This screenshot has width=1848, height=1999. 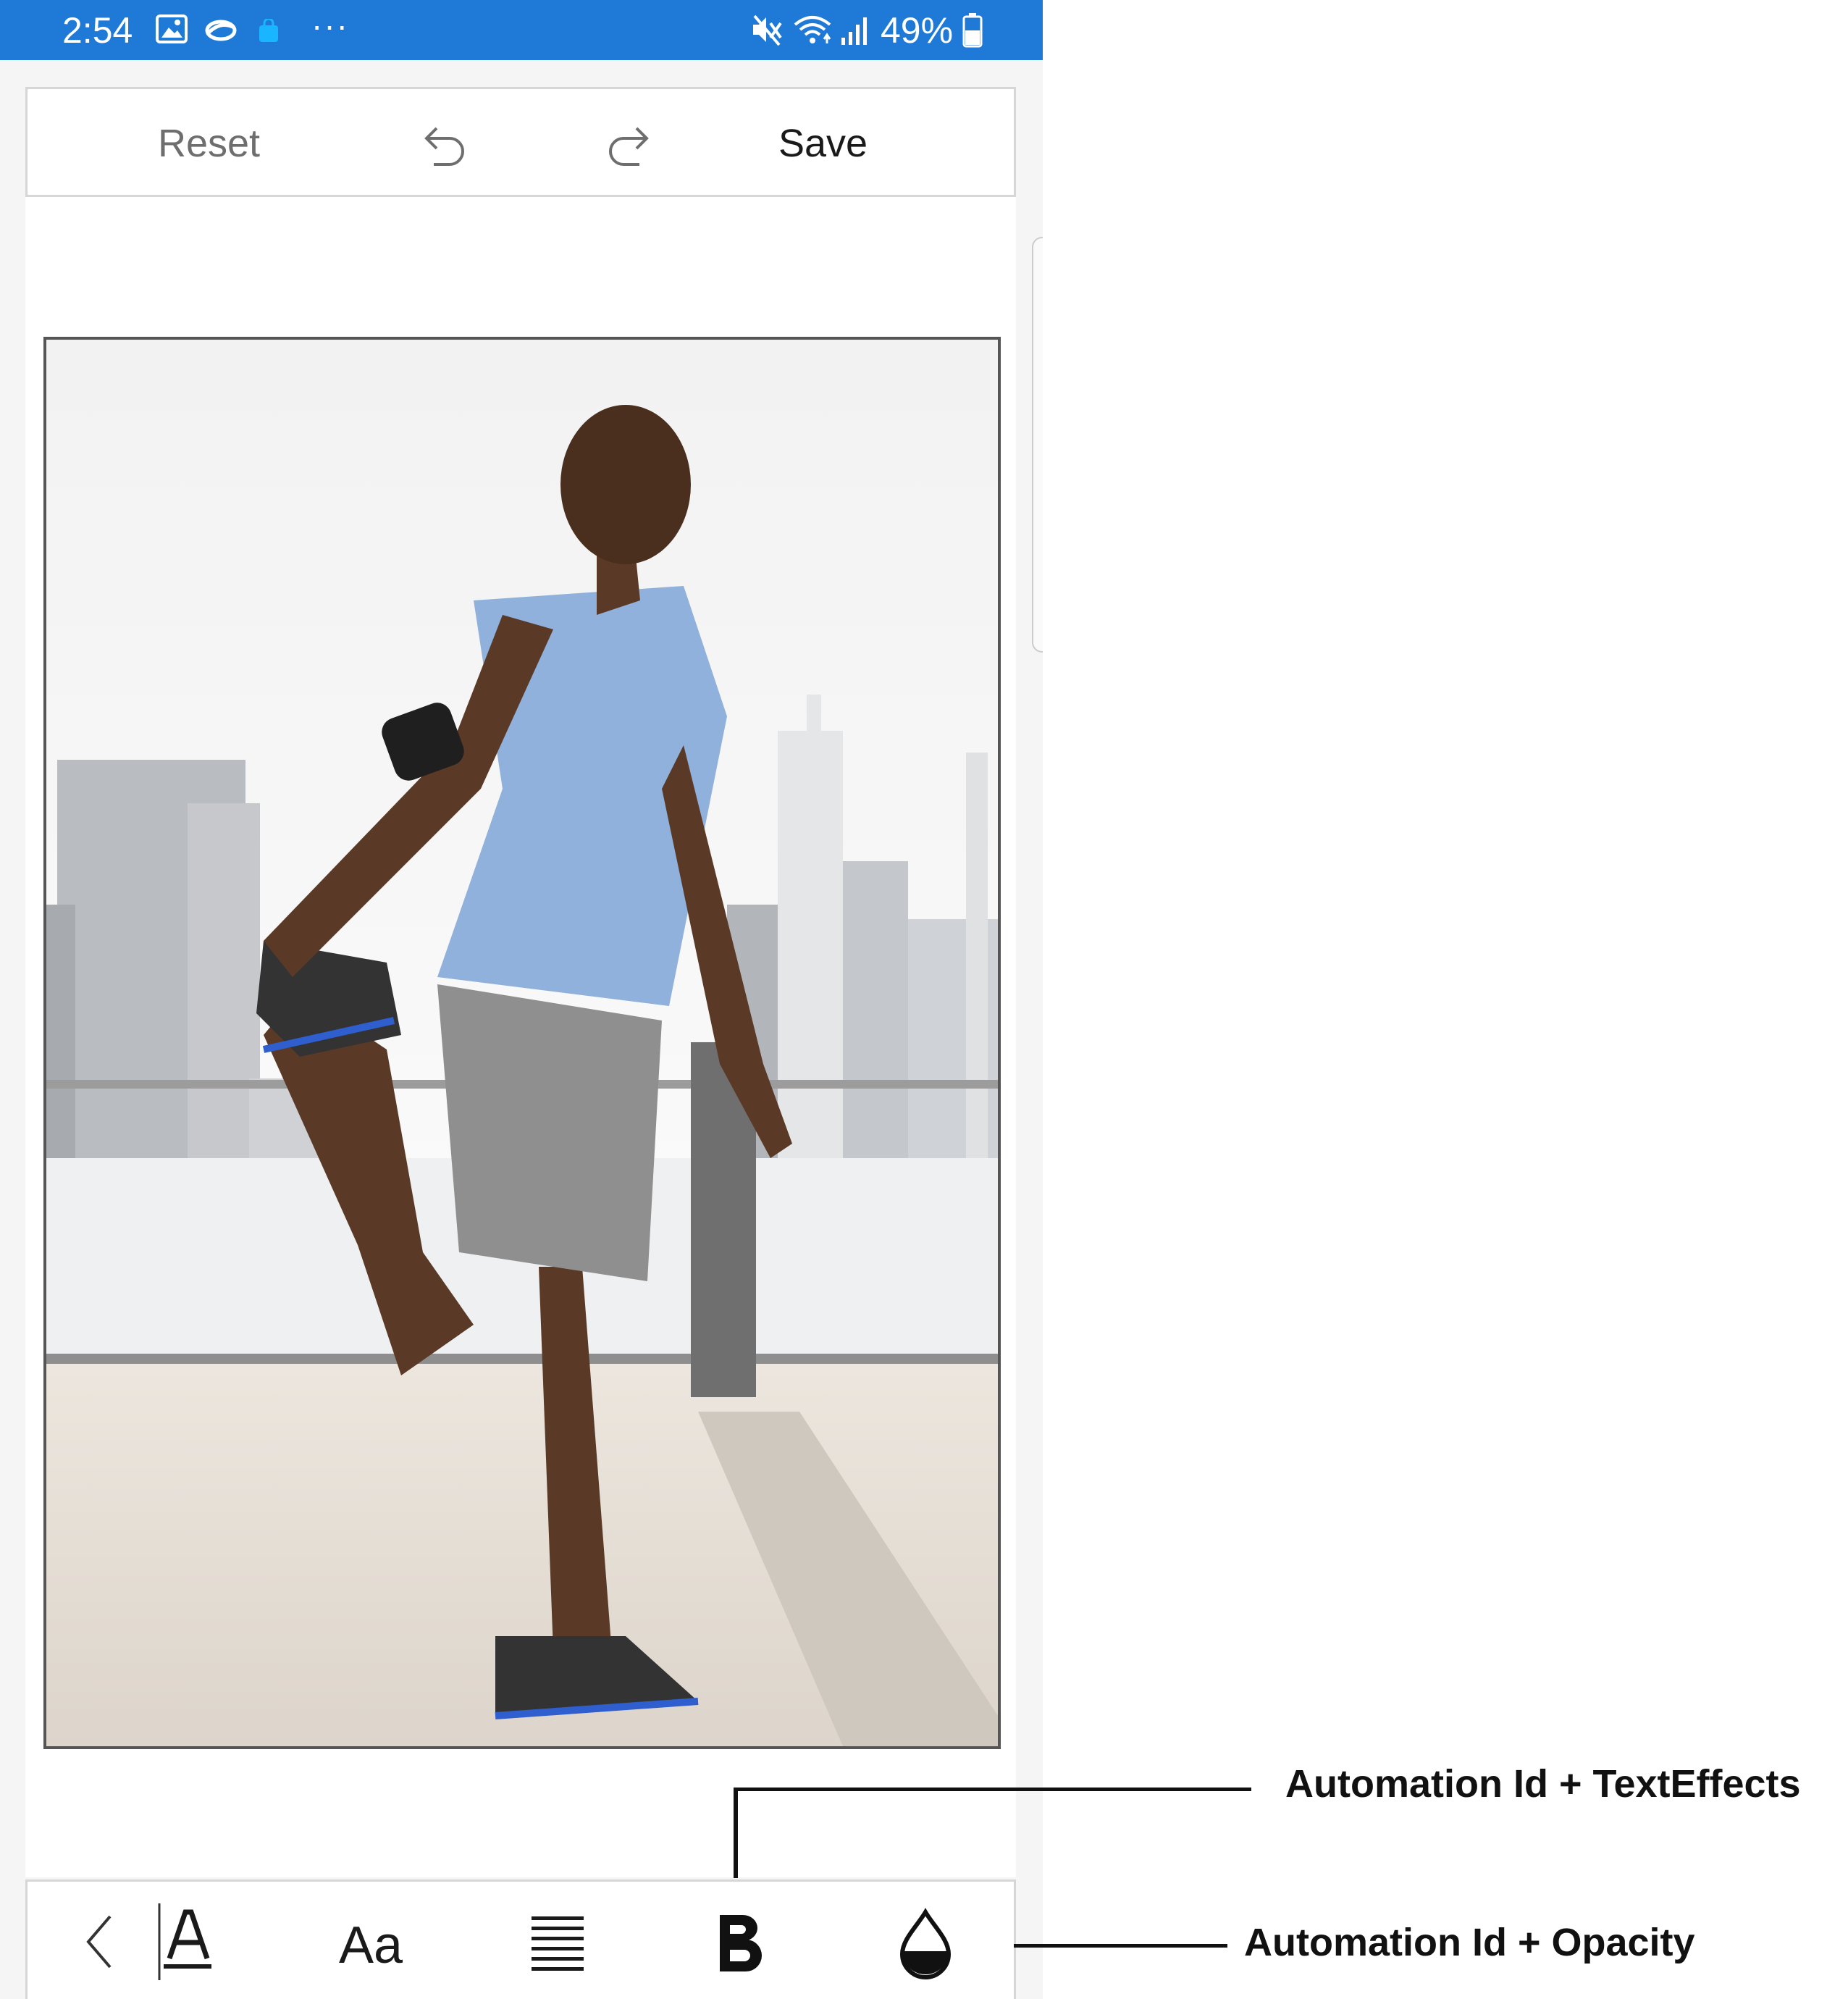 I want to click on bottom-toolbar: Aa, so click(x=520, y=1939).